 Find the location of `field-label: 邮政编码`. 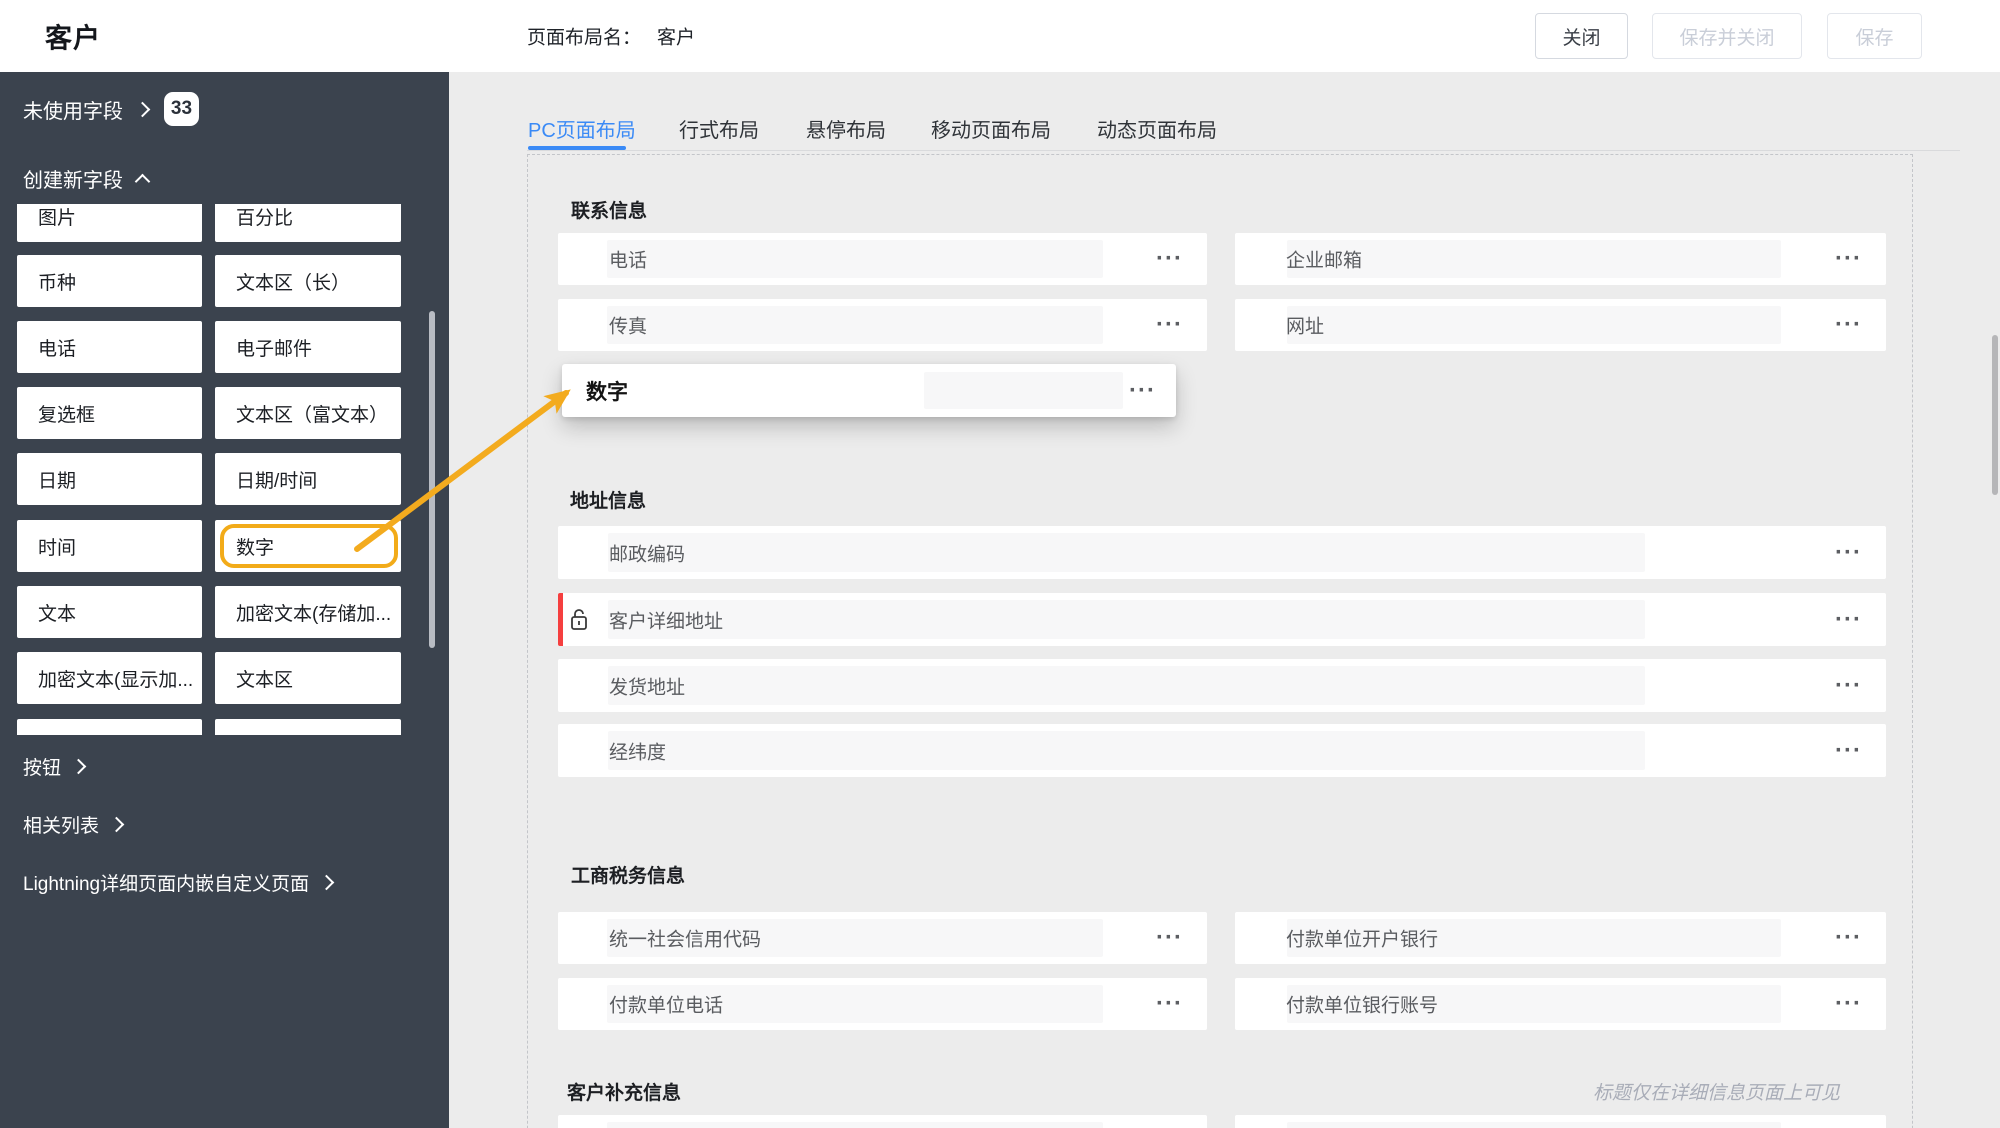

field-label: 邮政编码 is located at coordinates (647, 554).